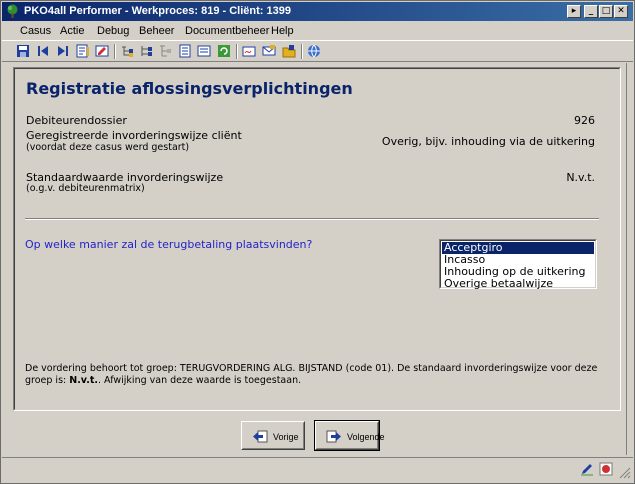 The image size is (635, 484). Describe the element at coordinates (85, 188) in the screenshot. I see `standaard-sublabel: (o.g.v. debiteurenmatrix)` at that location.